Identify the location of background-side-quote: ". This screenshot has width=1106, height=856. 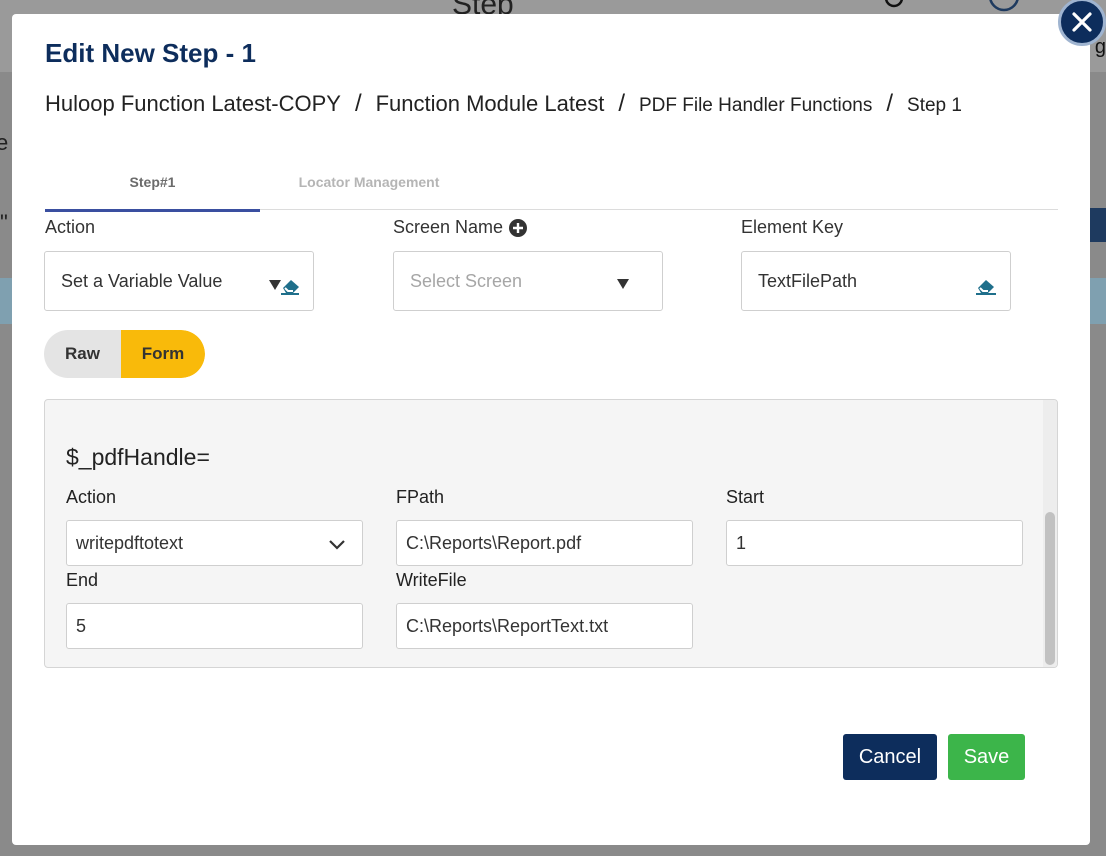
(4, 222).